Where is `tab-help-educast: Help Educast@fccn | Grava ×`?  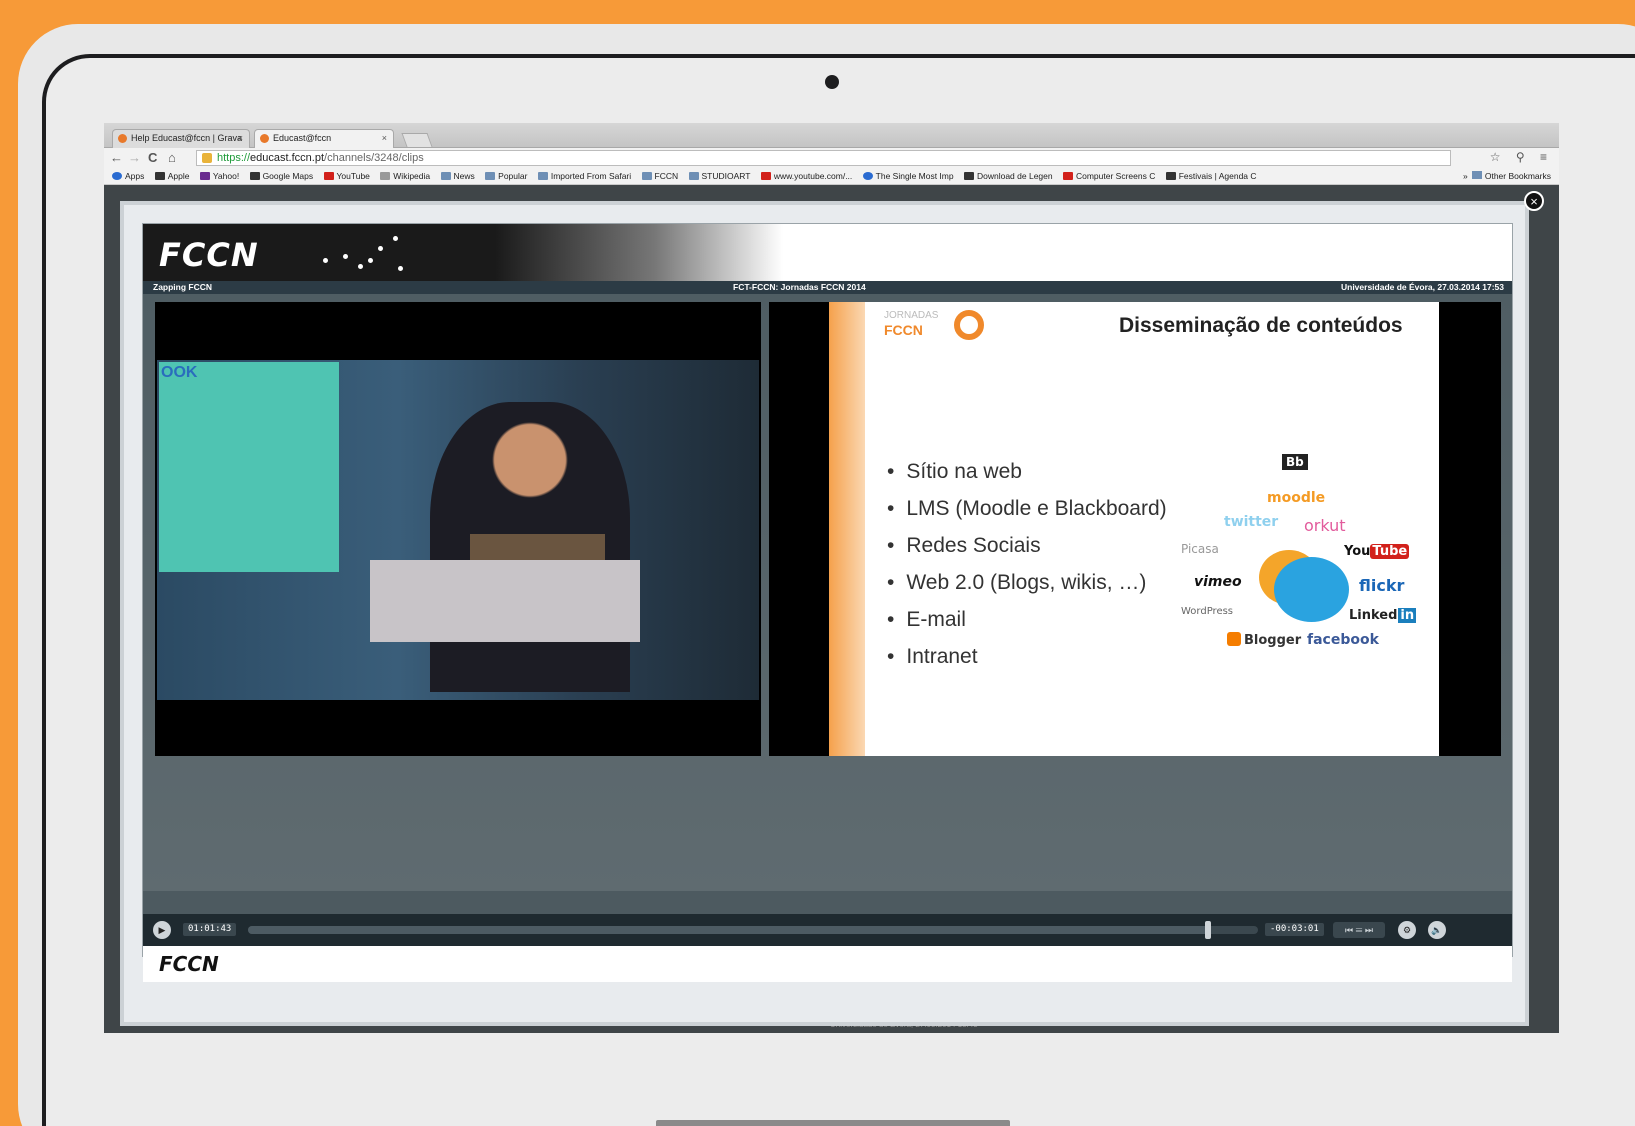
tab-help-educast: Help Educast@fccn | Grava × is located at coordinates (181, 138).